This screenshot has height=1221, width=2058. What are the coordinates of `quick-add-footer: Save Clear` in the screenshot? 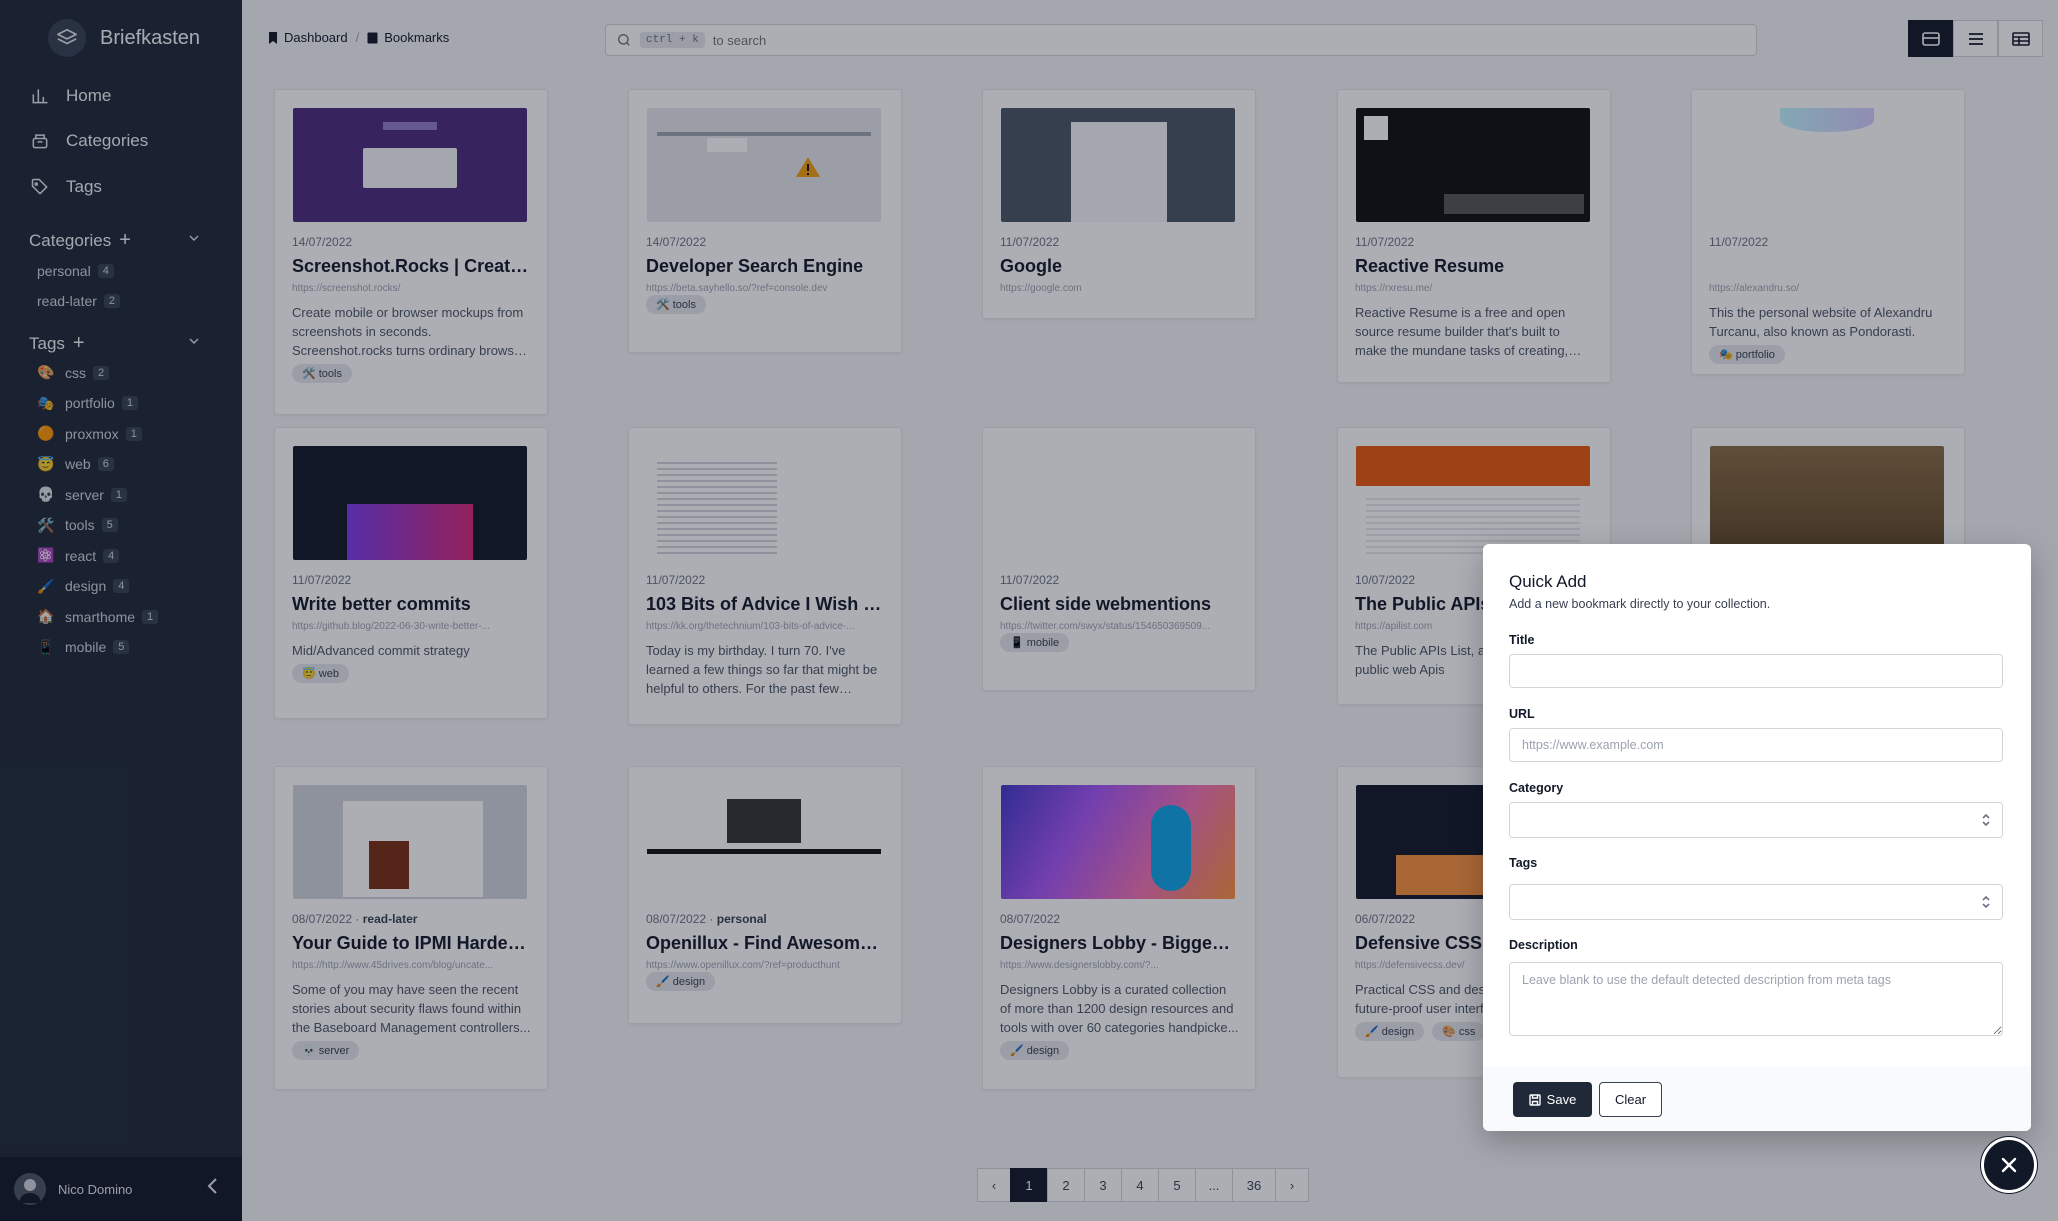 It's located at (1757, 1098).